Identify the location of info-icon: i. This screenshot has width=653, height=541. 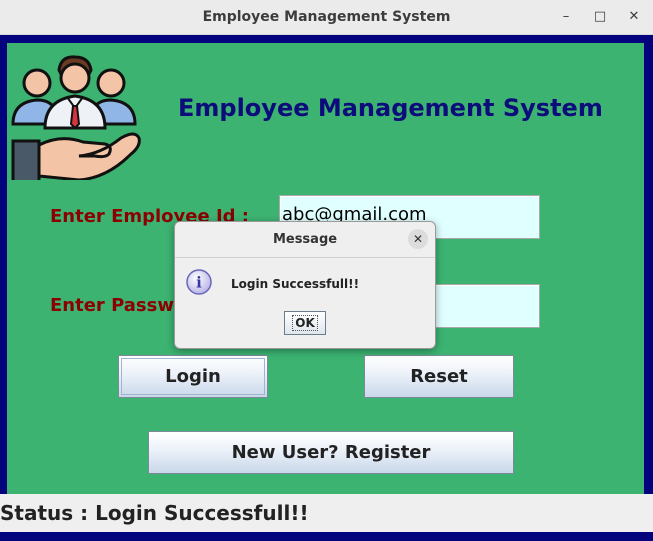
(199, 282).